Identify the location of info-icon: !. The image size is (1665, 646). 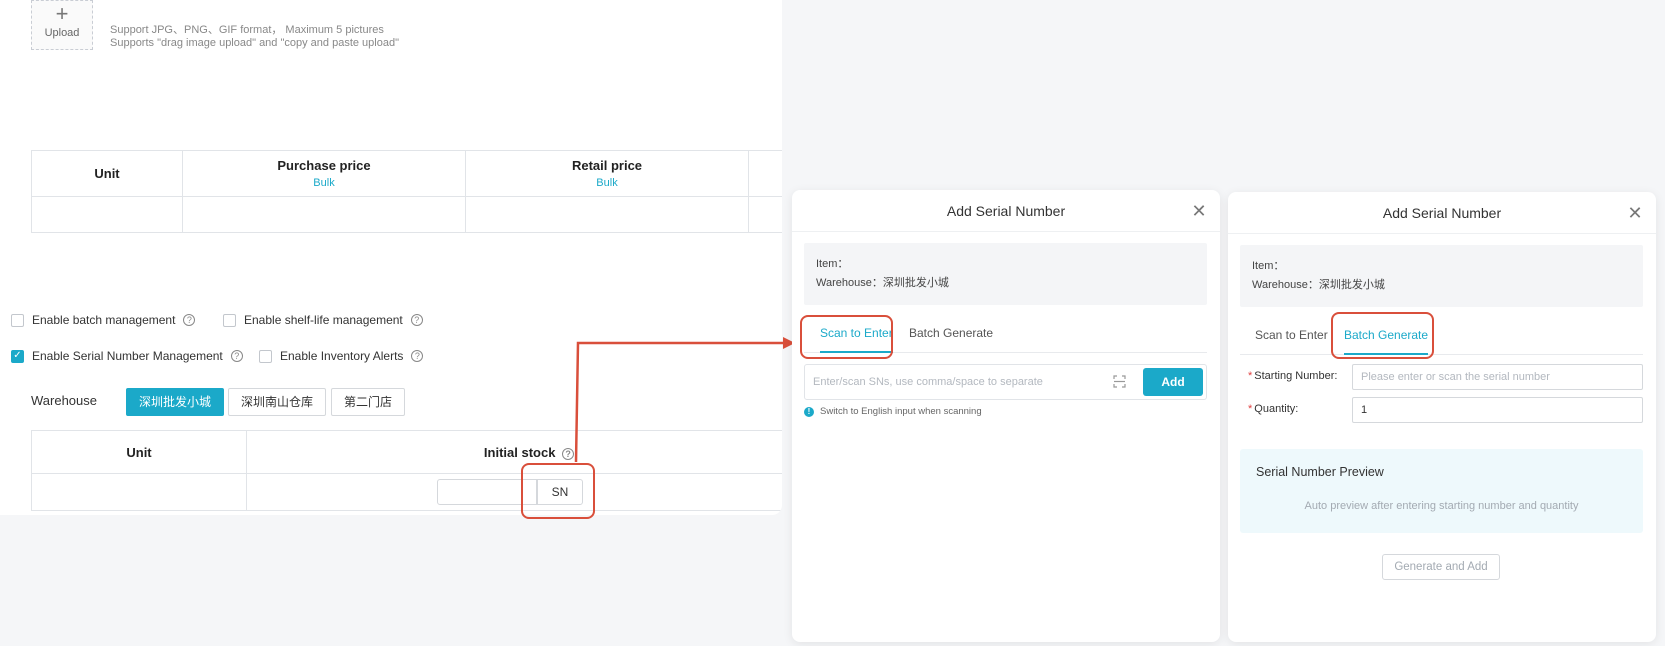
(809, 411).